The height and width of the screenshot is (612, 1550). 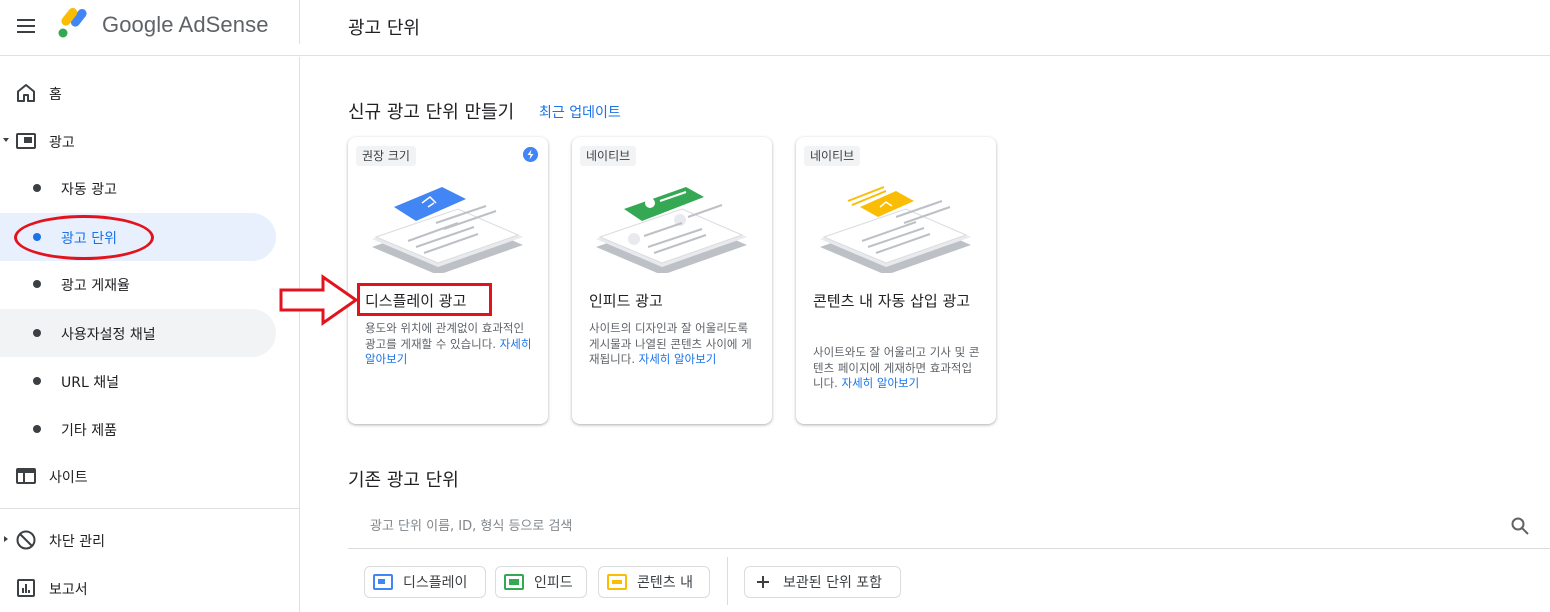 I want to click on sidebar-item-label: 보고서, so click(x=68, y=590).